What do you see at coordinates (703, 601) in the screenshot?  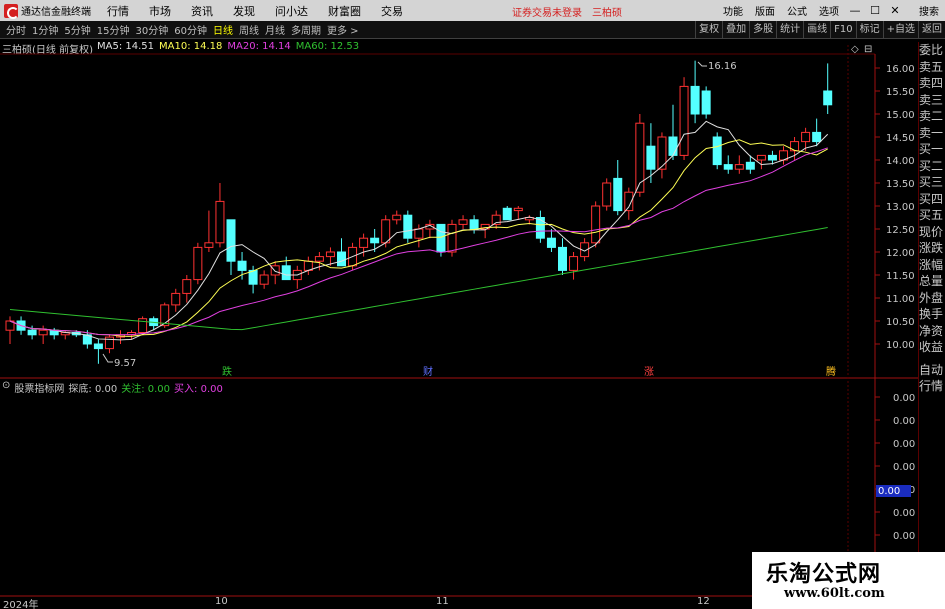 I see `date-label-dec: 12` at bounding box center [703, 601].